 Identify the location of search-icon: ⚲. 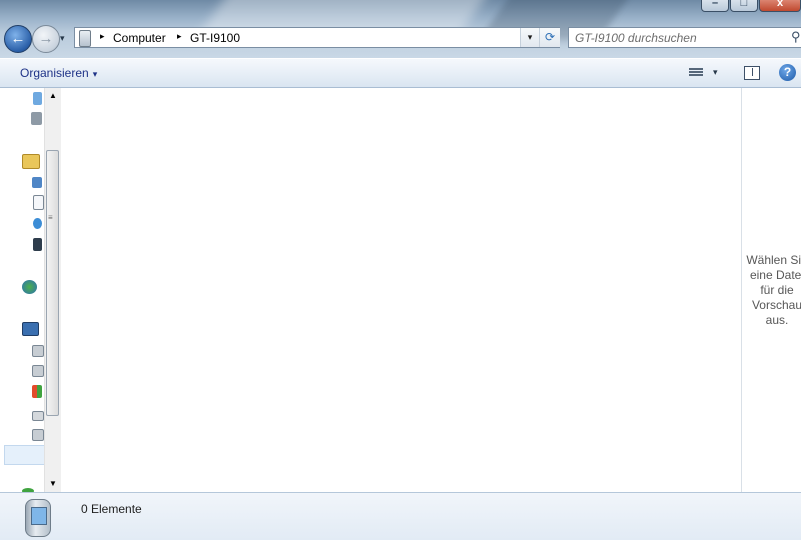
(796, 37).